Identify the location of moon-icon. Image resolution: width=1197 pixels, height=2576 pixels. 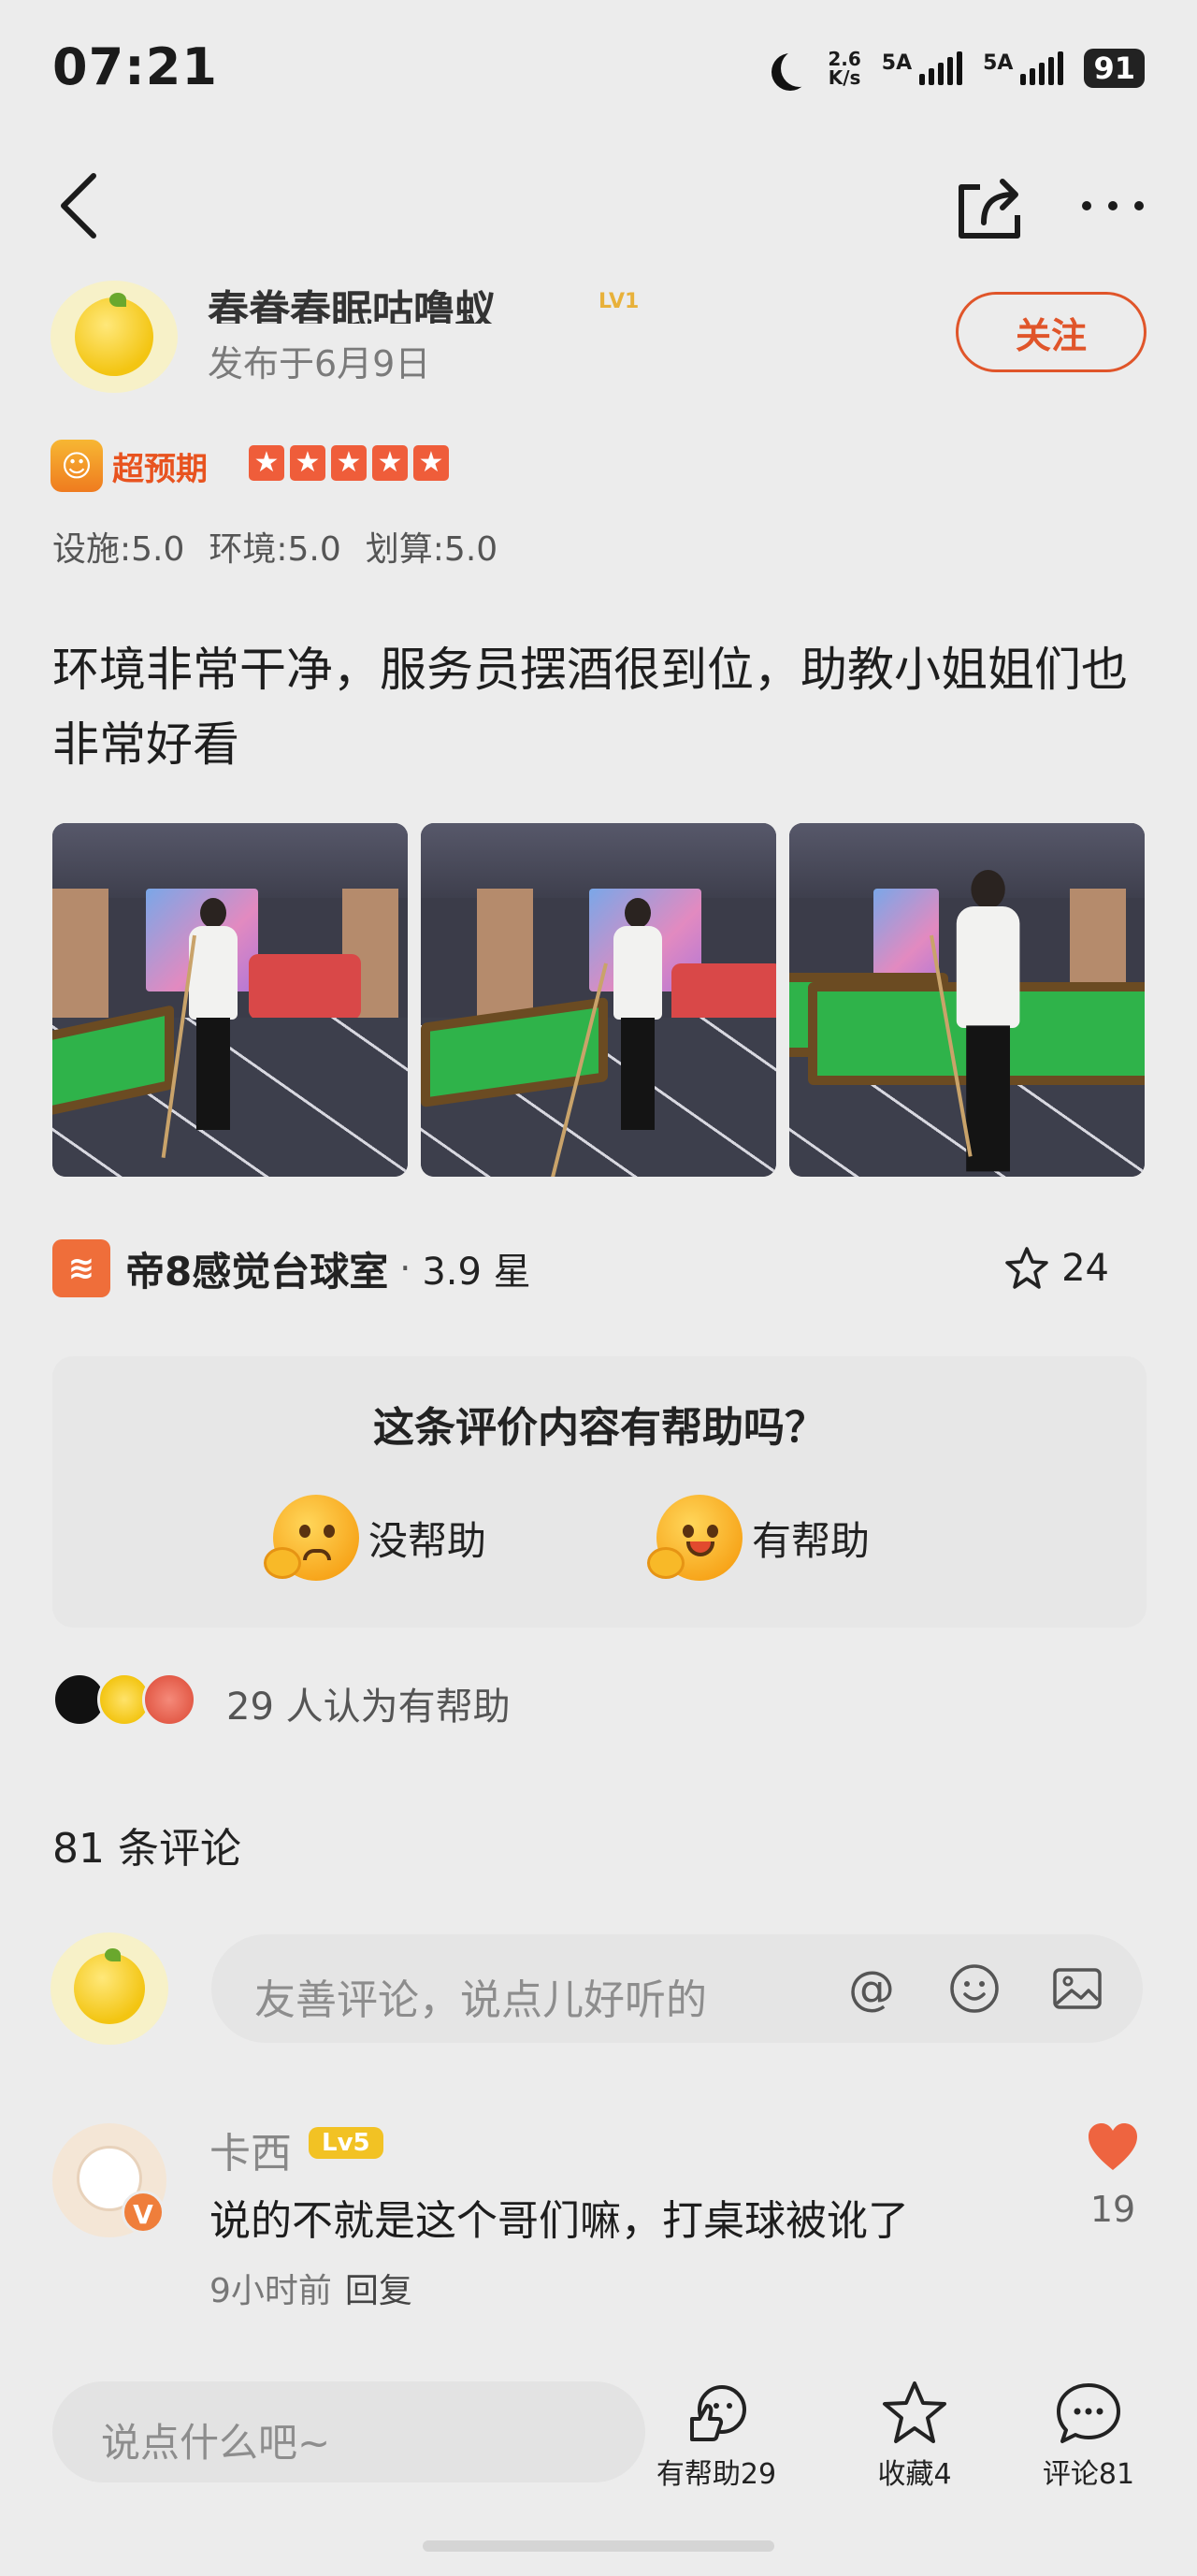
(799, 68).